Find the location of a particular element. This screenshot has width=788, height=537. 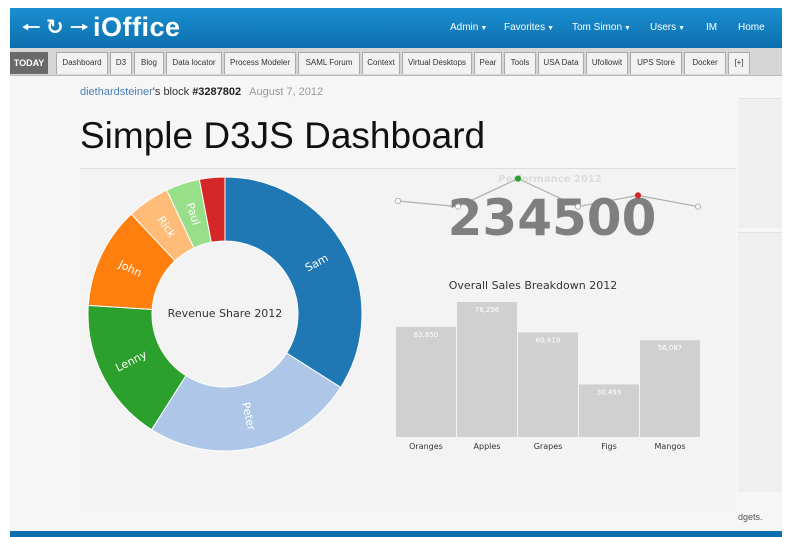

sales-bar-category: Mangos is located at coordinates (669, 446).